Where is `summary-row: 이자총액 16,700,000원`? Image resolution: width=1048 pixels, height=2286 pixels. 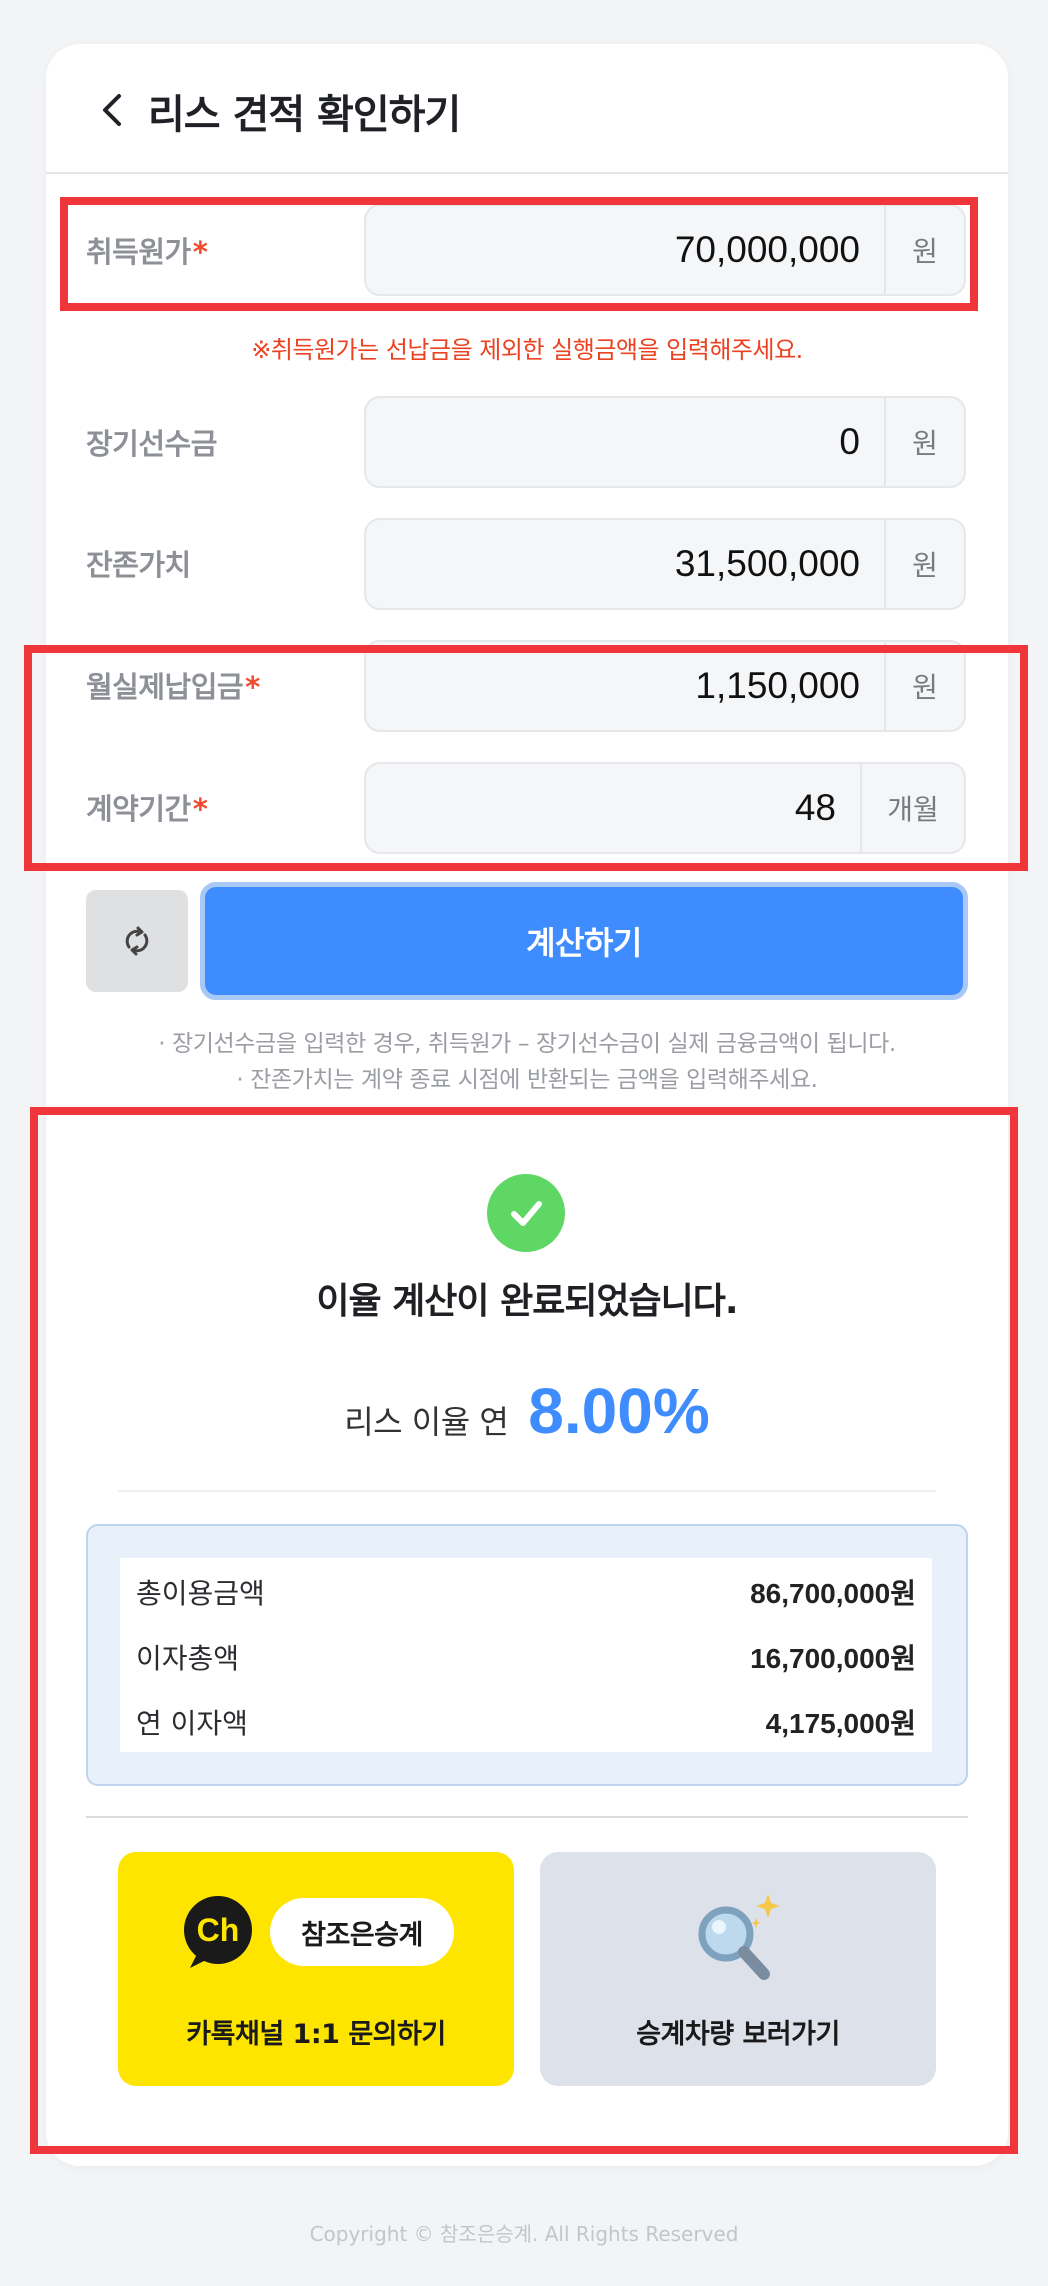
summary-row: 이자총액 16,700,000원 is located at coordinates (526, 1657).